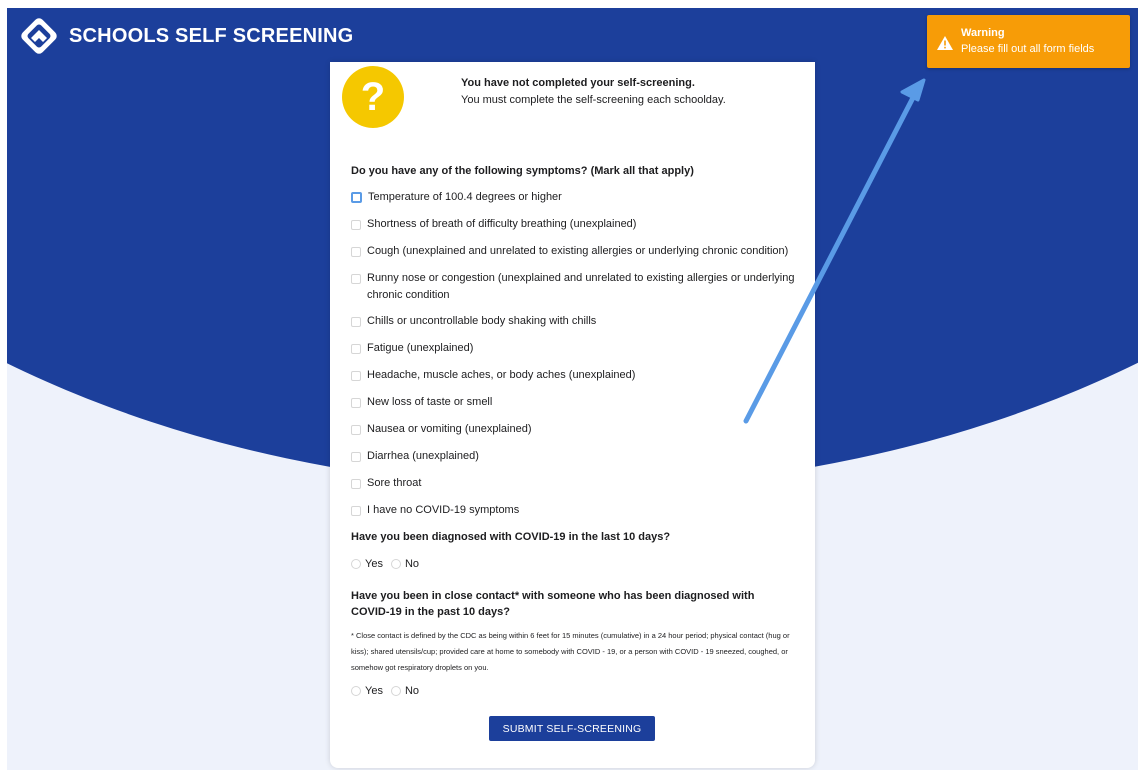 The image size is (1143, 770). I want to click on contact-no-radio, so click(395, 691).